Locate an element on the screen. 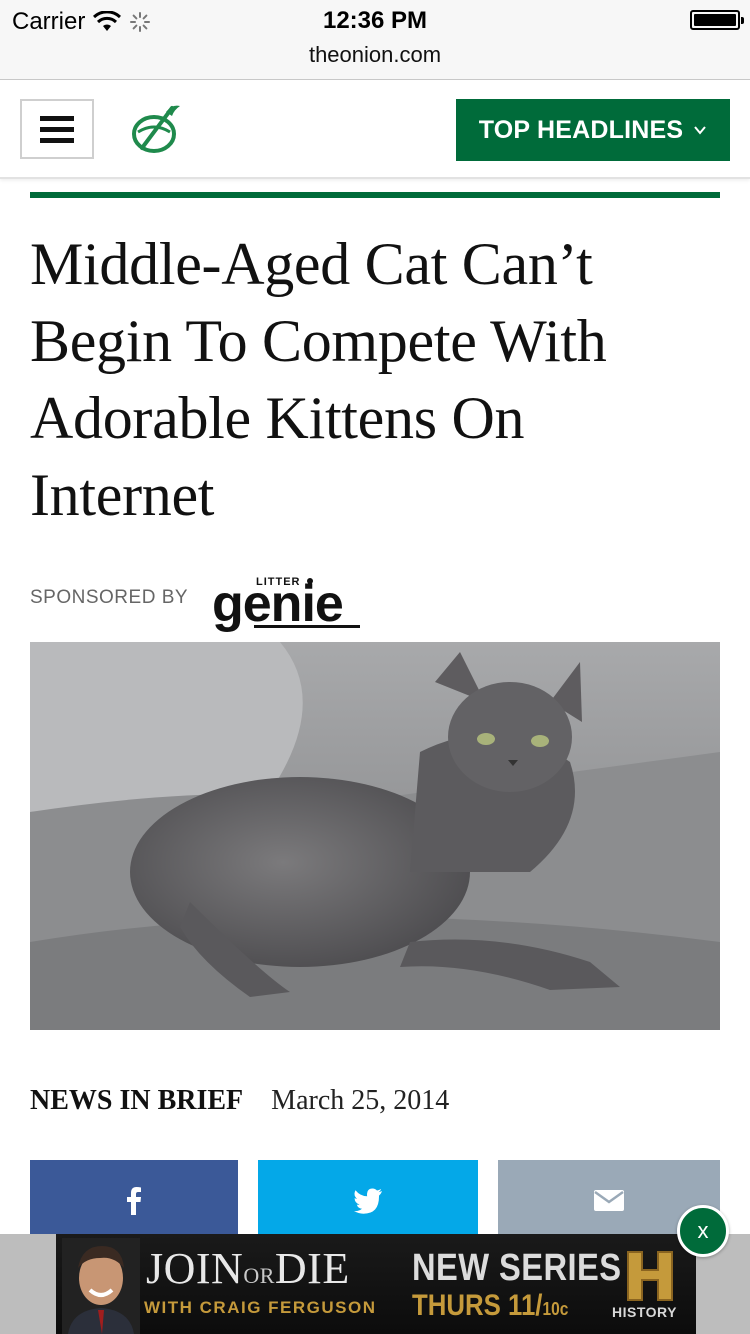 The height and width of the screenshot is (1334, 750). close-ad-button: x is located at coordinates (703, 1231).